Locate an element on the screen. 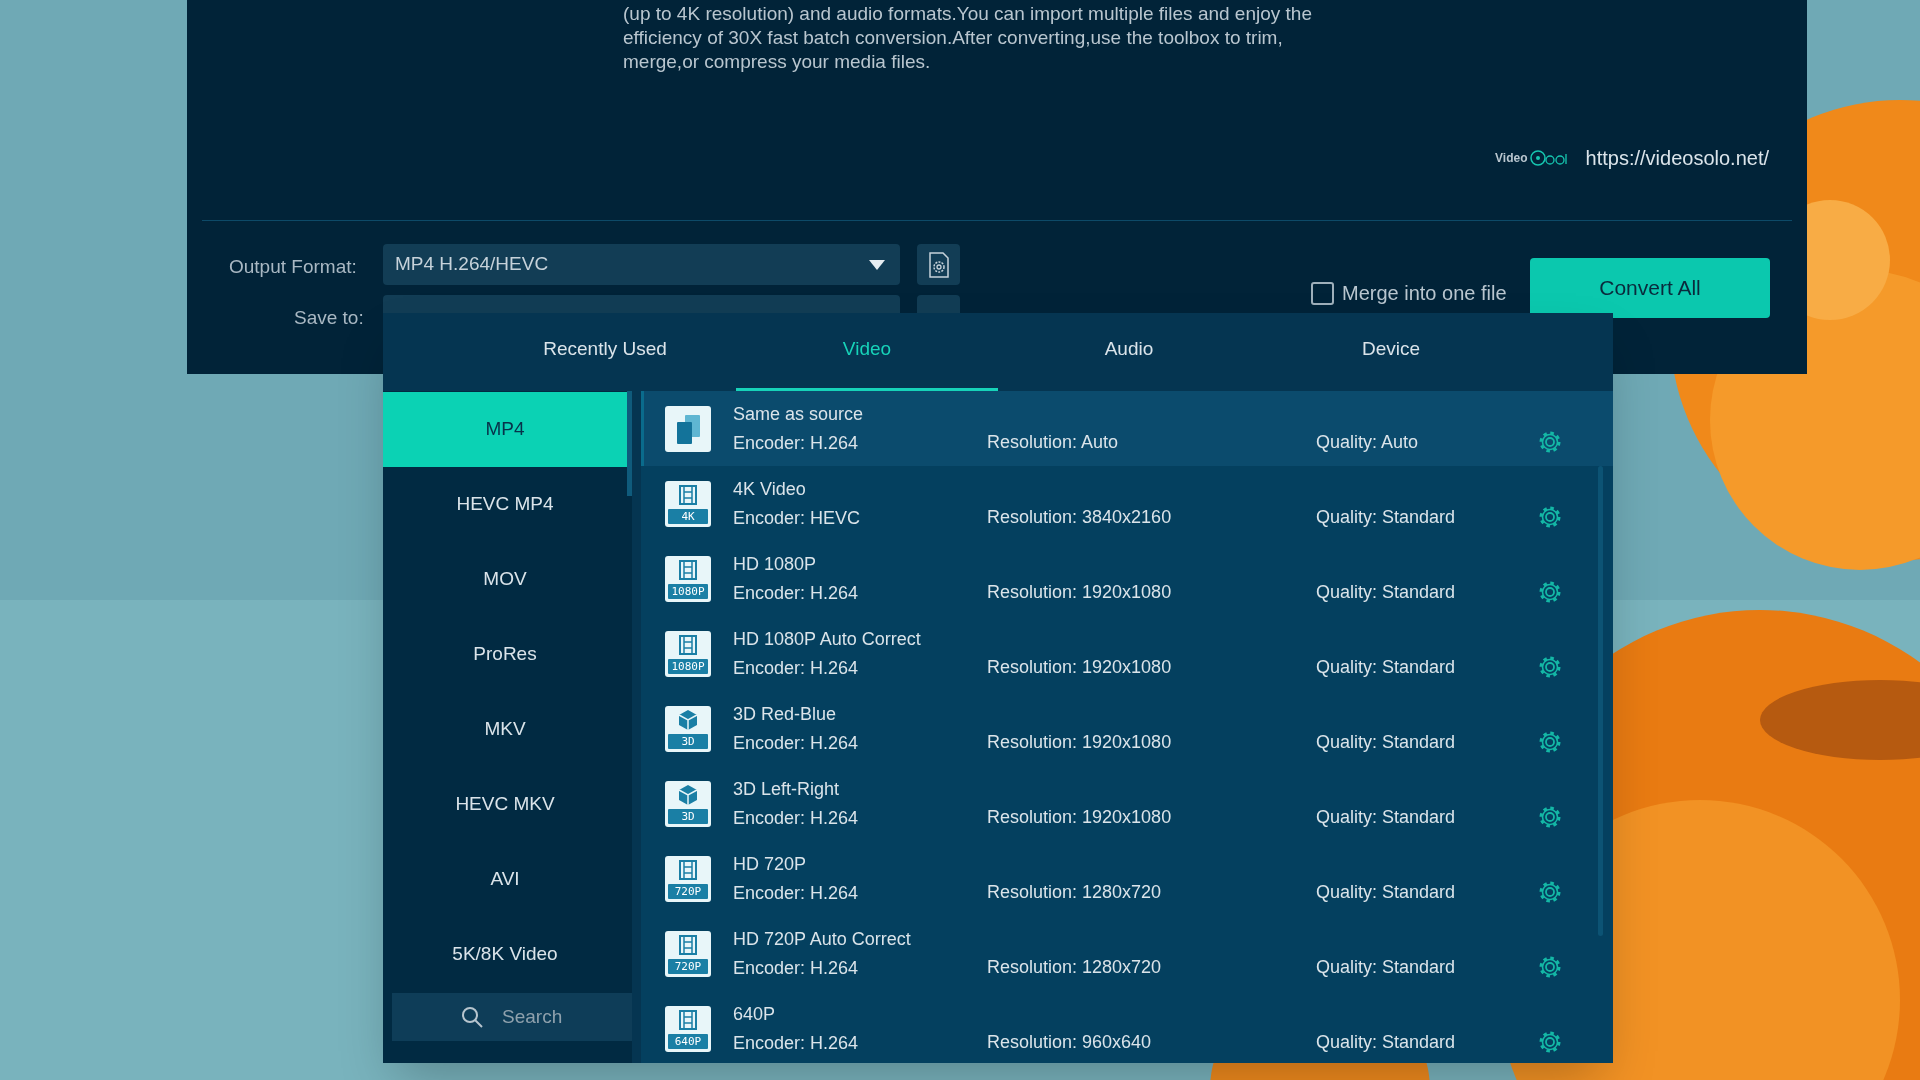 This screenshot has height=1080, width=1920. resolution-text: Resolution: Auto is located at coordinates (1053, 442).